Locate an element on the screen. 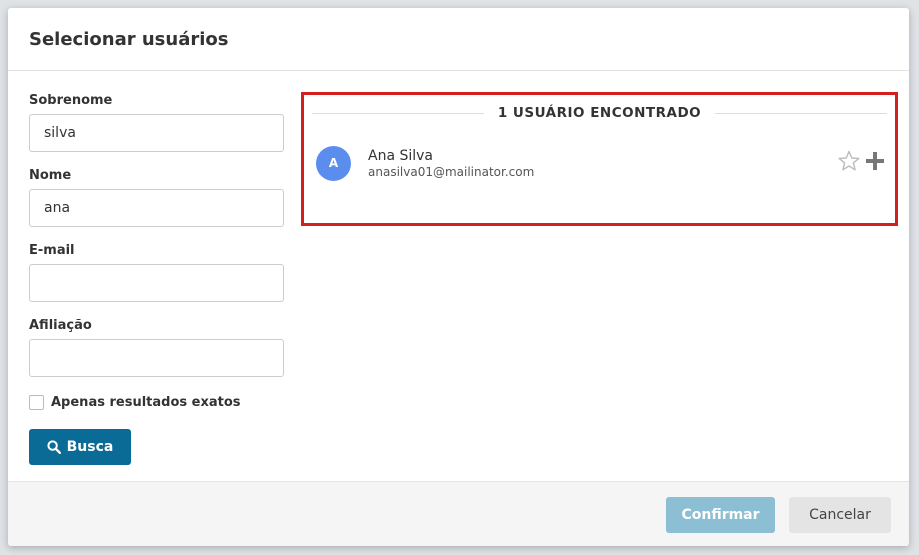 The height and width of the screenshot is (555, 919). plus-icon is located at coordinates (875, 163).